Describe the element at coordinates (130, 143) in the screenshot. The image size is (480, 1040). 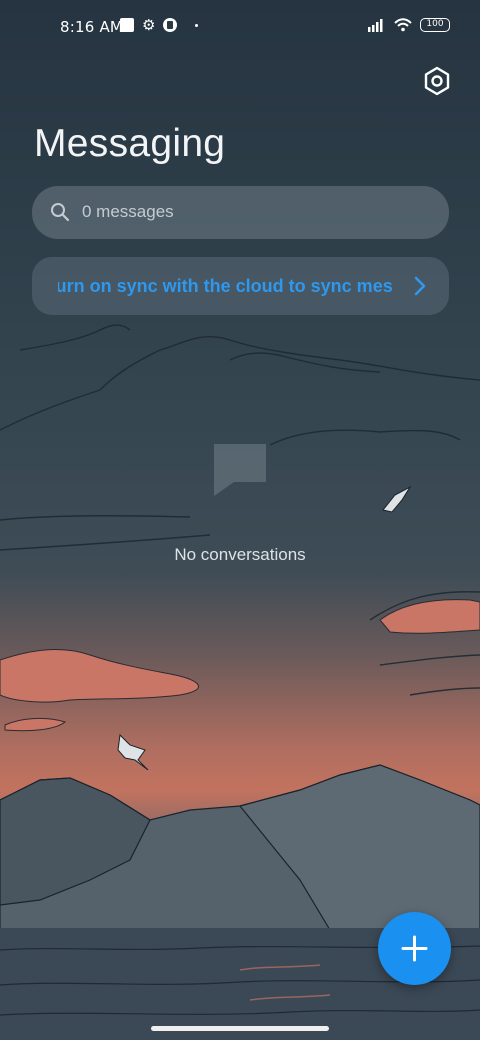
I see `page-title: Messaging` at that location.